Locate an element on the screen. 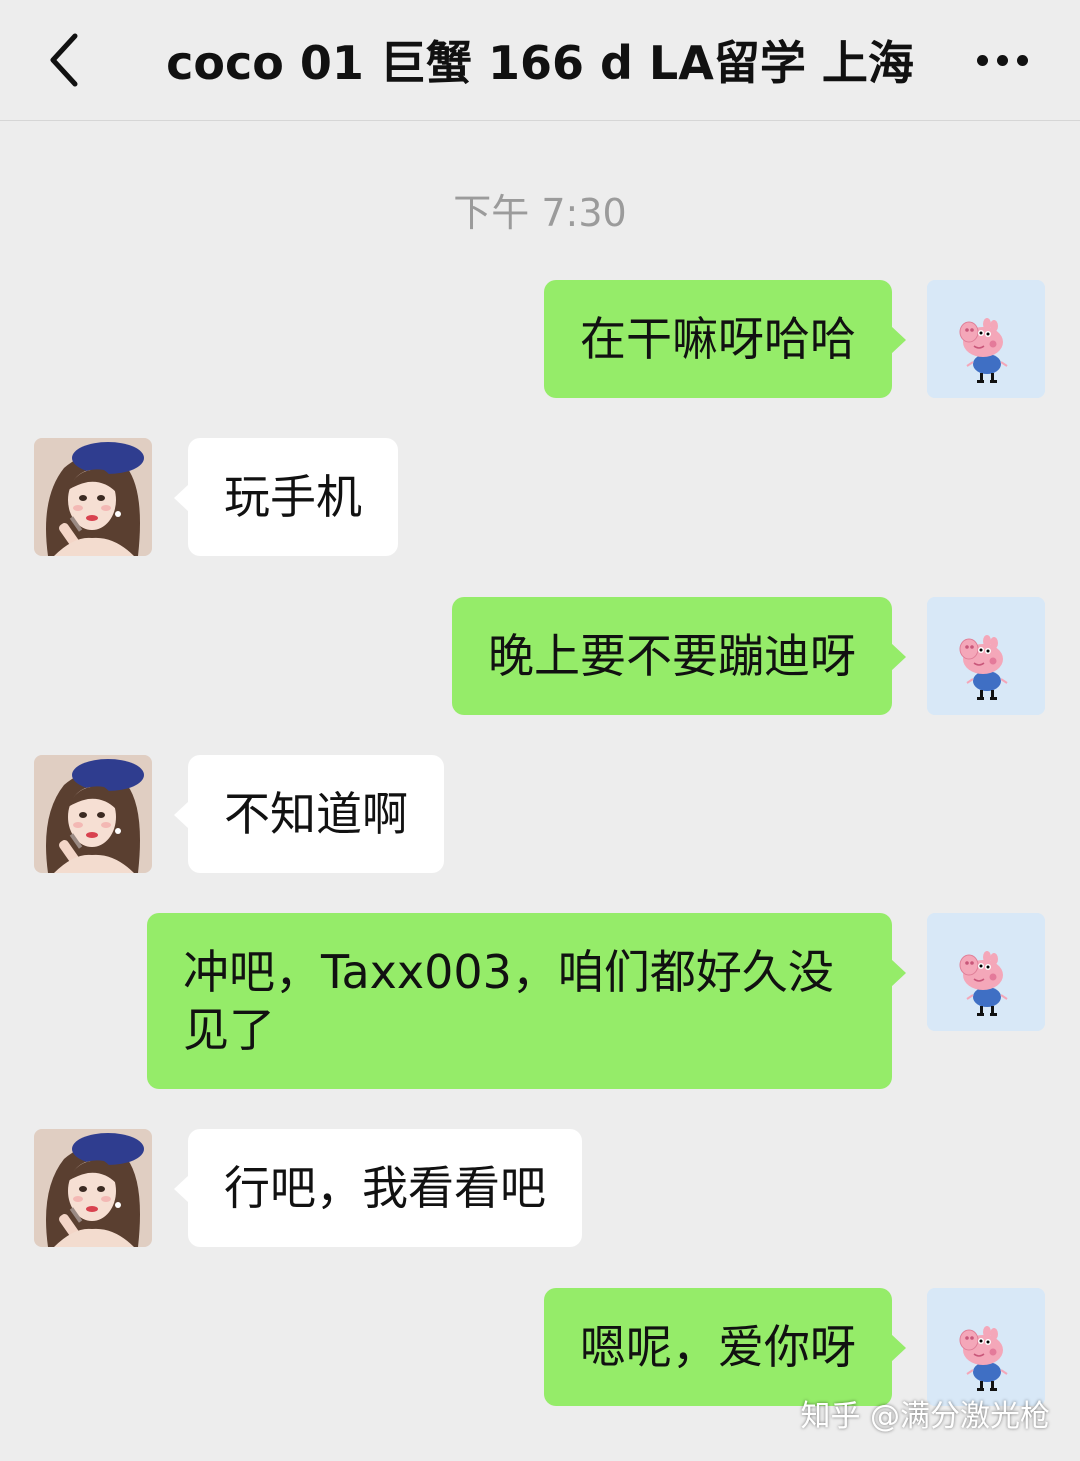 The width and height of the screenshot is (1080, 1461). my-message-bubble: 在干嘛呀哈哈 is located at coordinates (725, 339).